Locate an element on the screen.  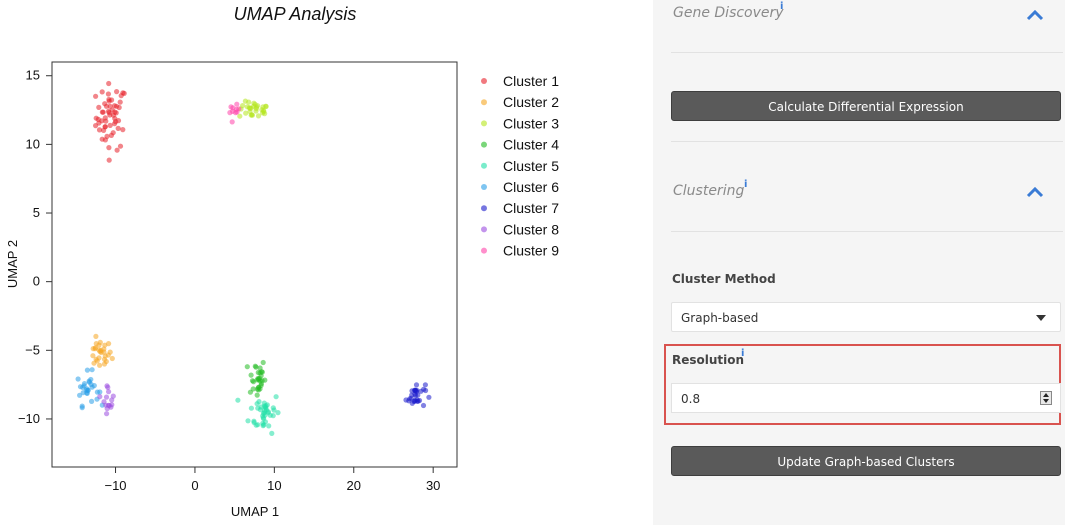
clustering-title: Clustering is located at coordinates (709, 191).